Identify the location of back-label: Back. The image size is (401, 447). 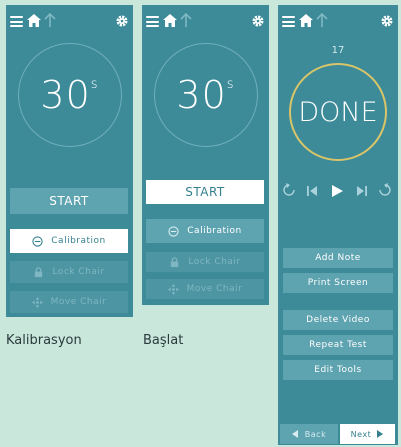
(315, 434).